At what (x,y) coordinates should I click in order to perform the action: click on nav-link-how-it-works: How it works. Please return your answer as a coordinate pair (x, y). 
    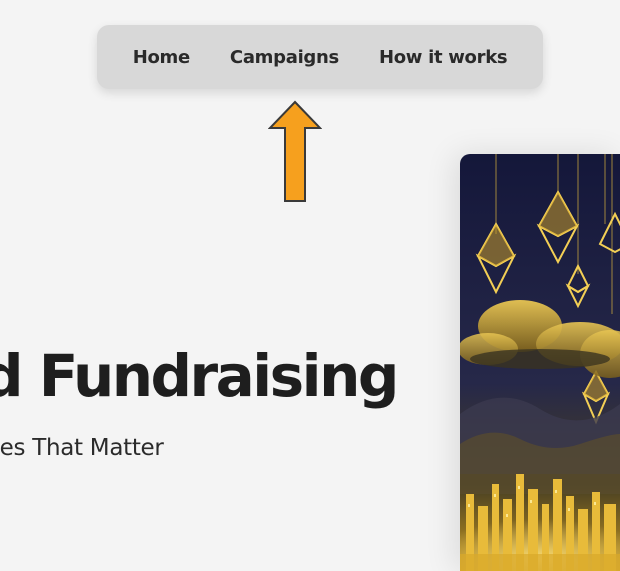
    Looking at the image, I should click on (443, 57).